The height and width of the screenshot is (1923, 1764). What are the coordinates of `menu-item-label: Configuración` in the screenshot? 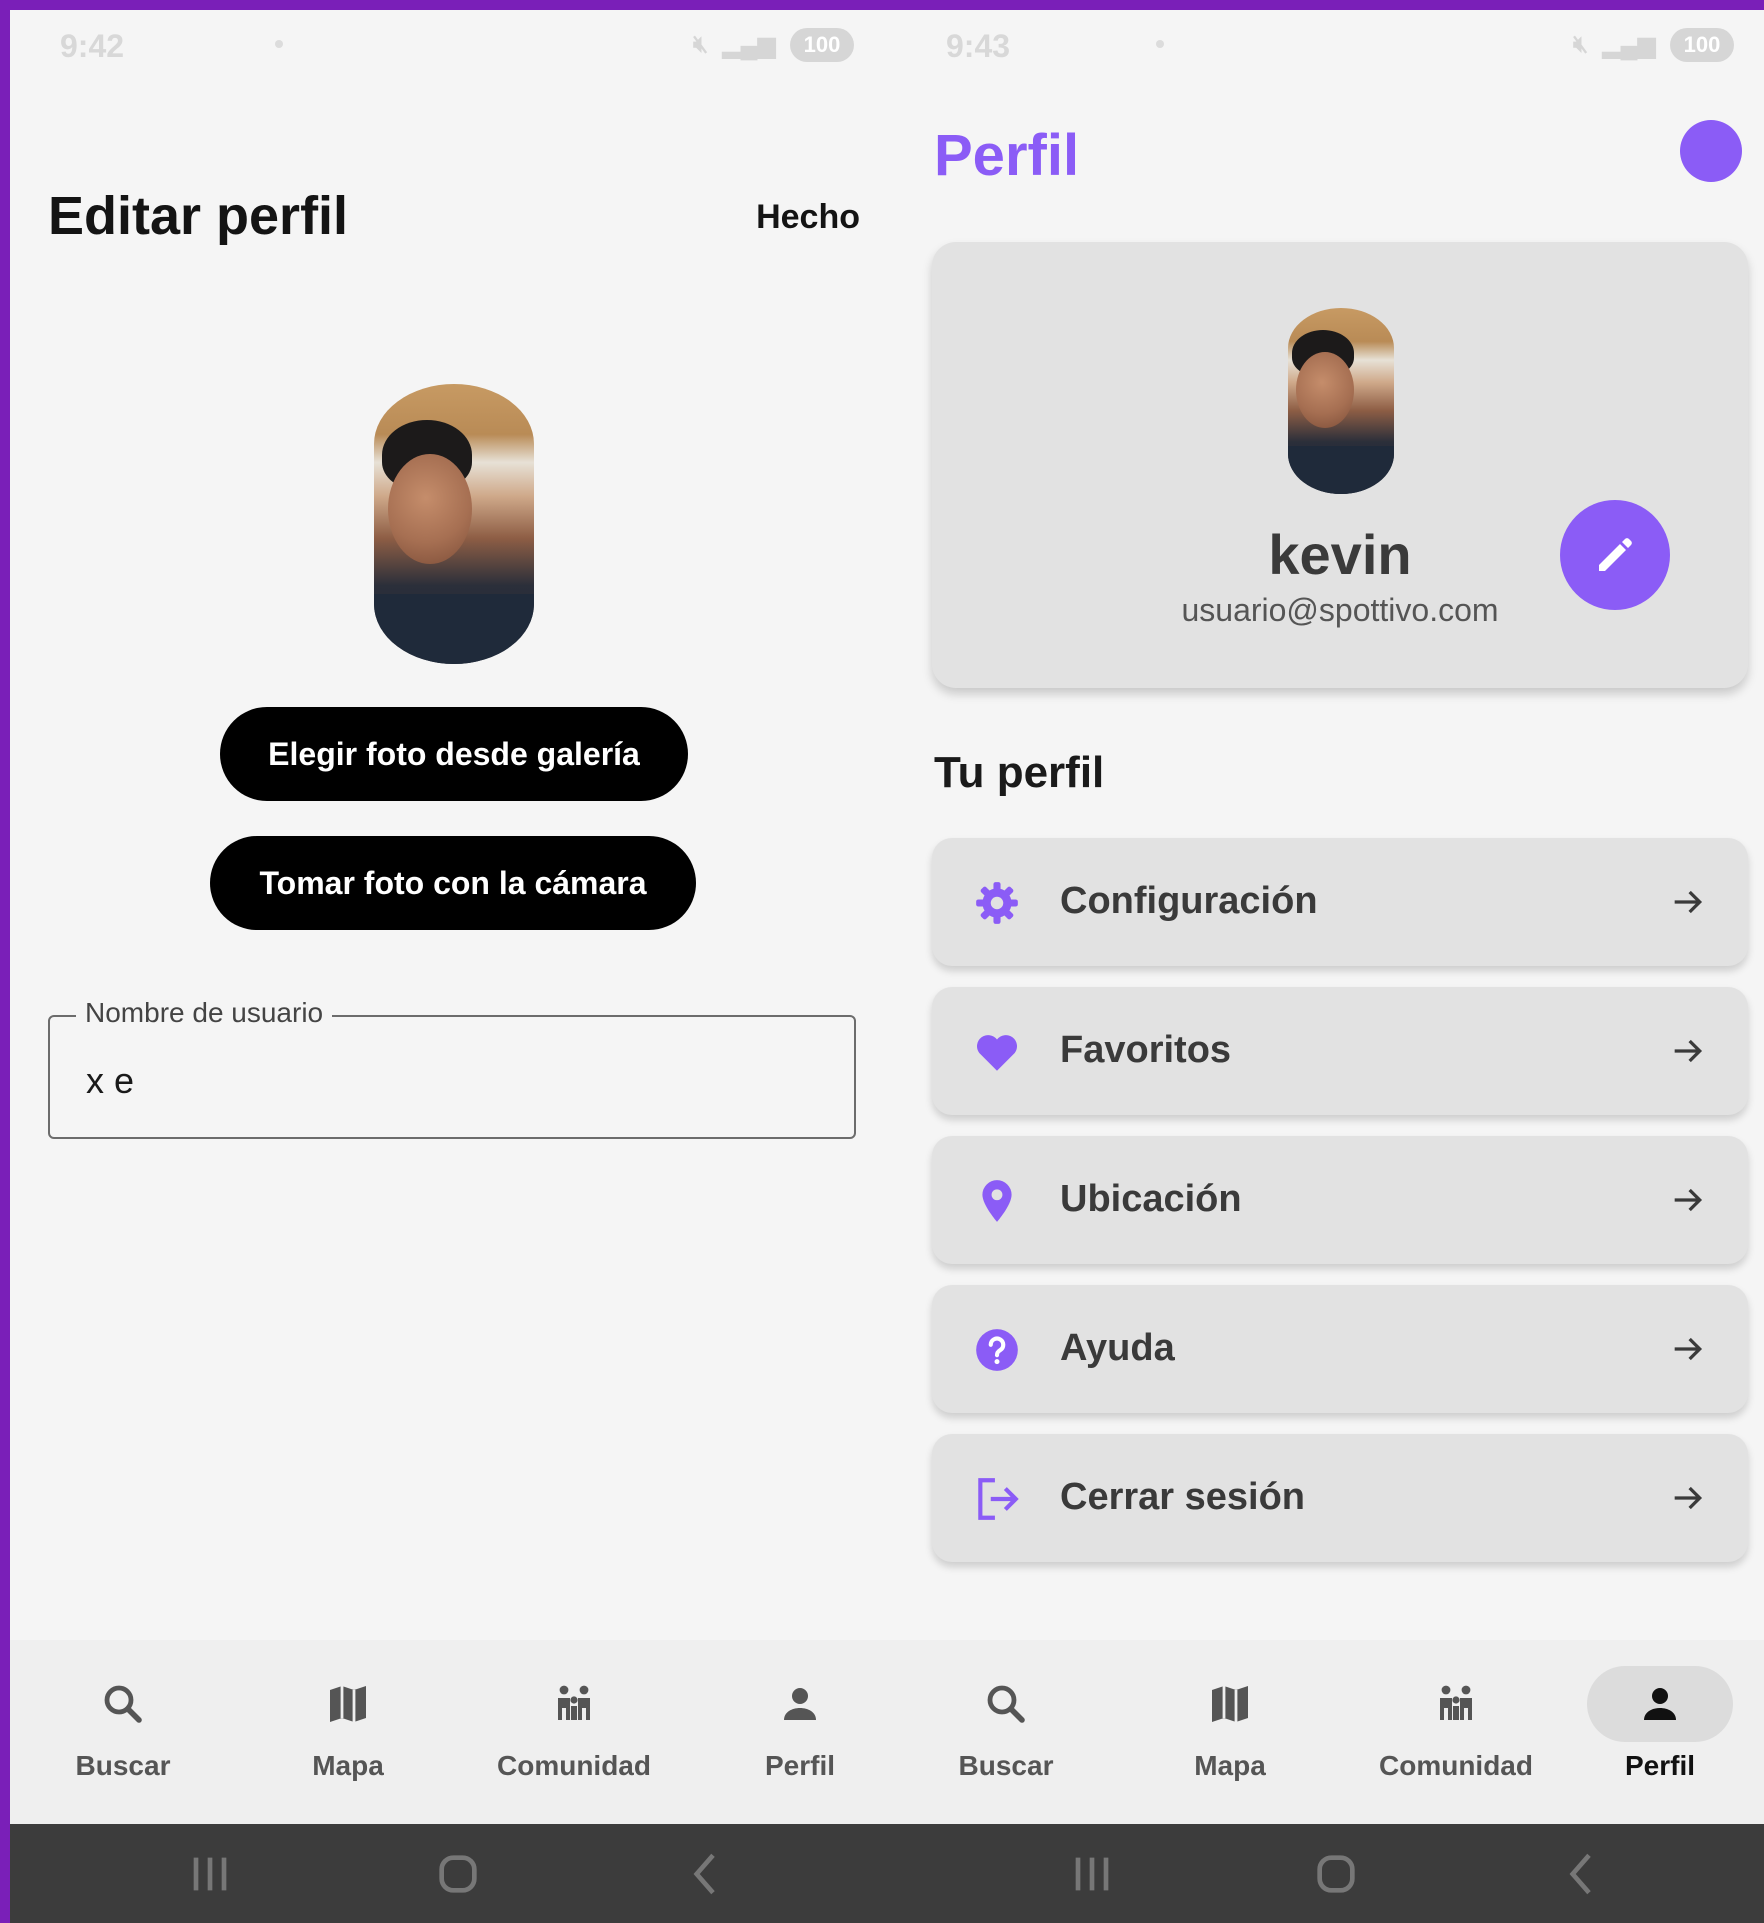 It's located at (1189, 901).